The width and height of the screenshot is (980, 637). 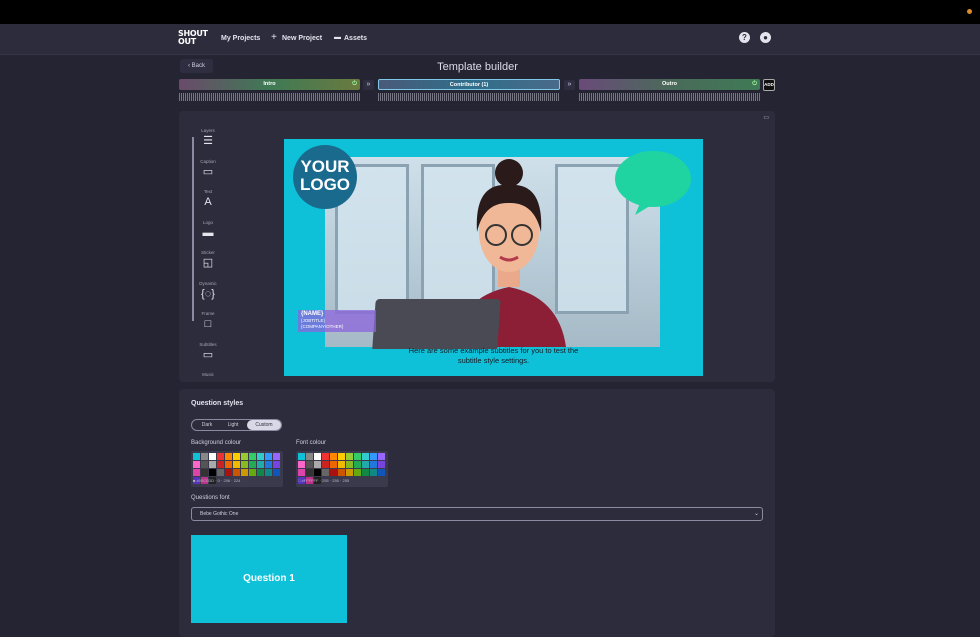 I want to click on nav-my-projects: My Projects, so click(x=240, y=38).